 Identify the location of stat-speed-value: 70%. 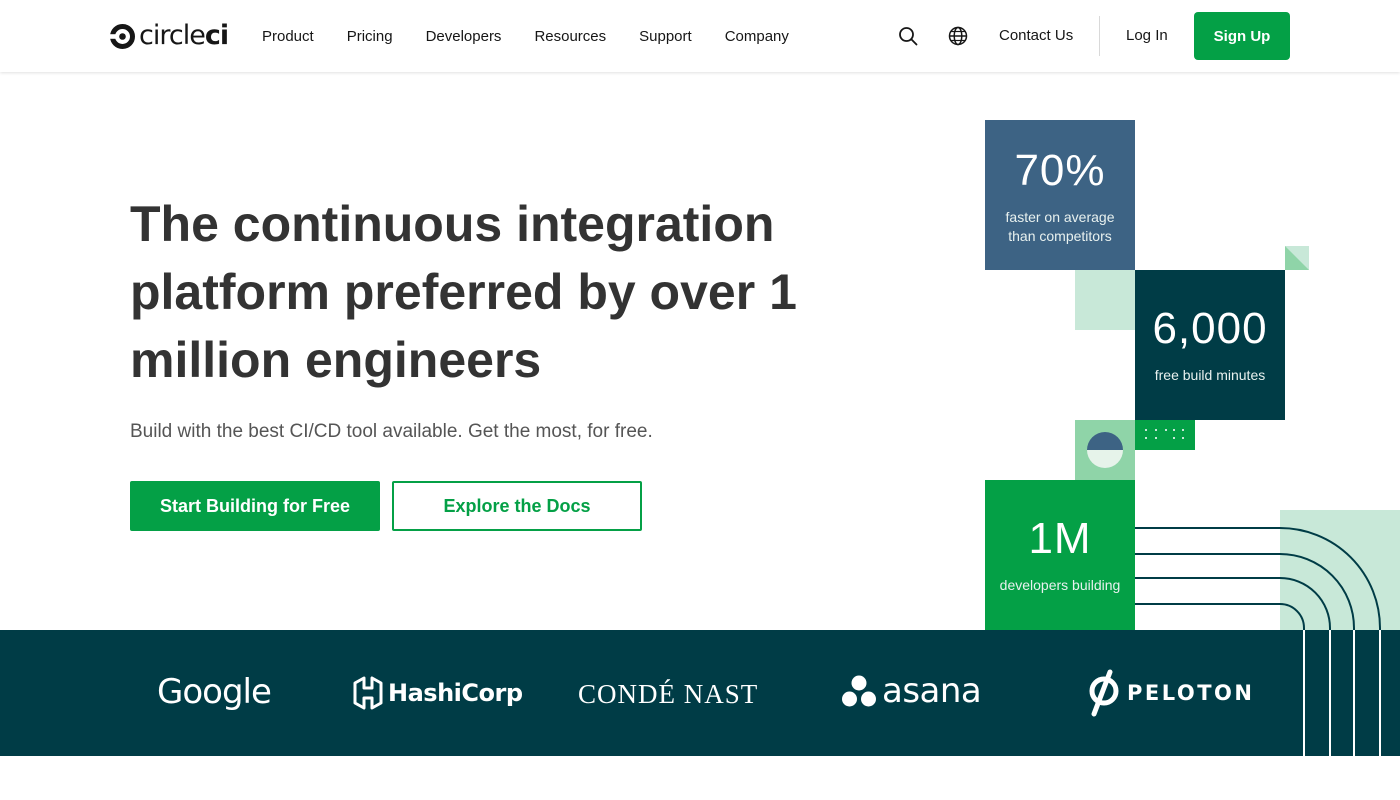
(1060, 170).